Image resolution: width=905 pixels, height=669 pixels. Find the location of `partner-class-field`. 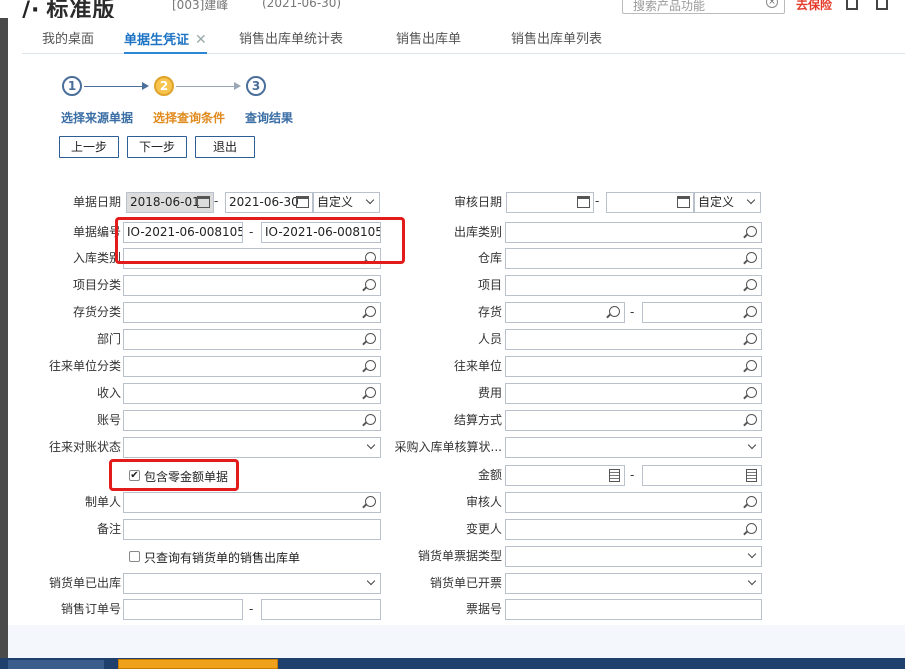

partner-class-field is located at coordinates (252, 366).